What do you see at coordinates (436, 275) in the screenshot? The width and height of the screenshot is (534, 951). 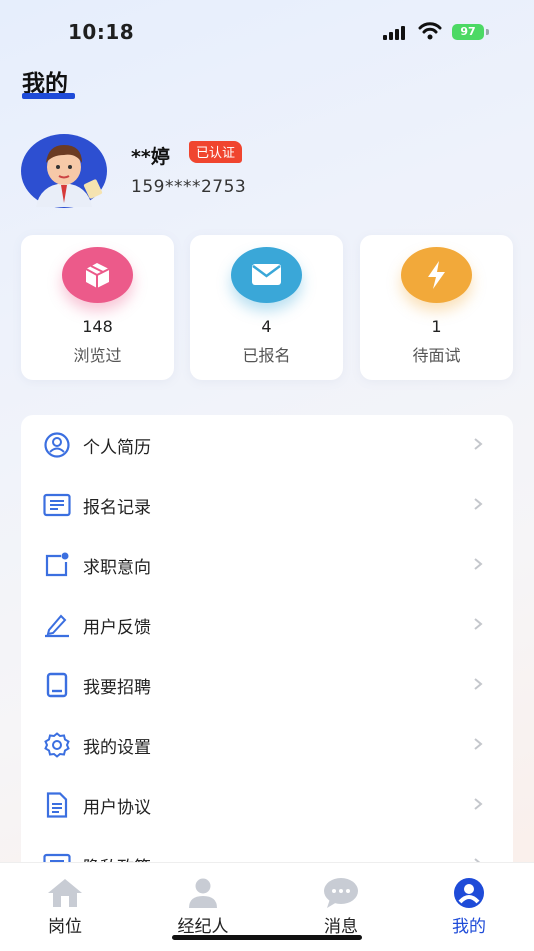 I see `lightning-icon` at bounding box center [436, 275].